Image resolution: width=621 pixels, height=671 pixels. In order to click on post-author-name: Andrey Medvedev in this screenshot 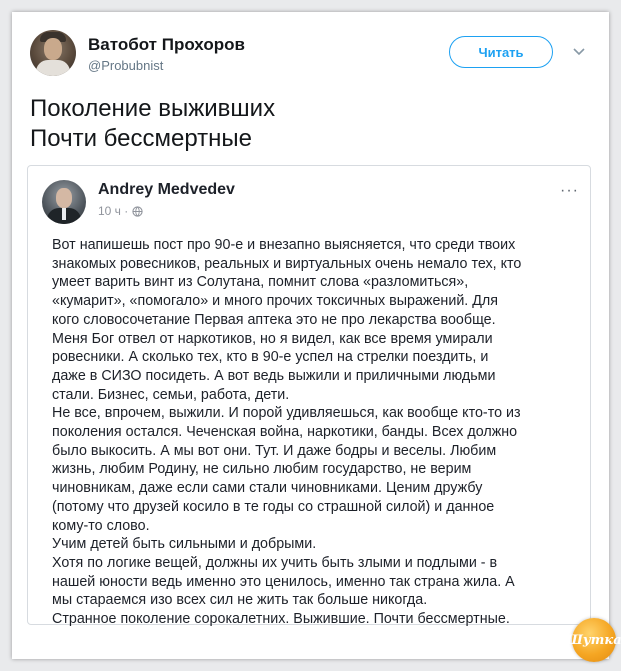, I will do `click(166, 190)`.